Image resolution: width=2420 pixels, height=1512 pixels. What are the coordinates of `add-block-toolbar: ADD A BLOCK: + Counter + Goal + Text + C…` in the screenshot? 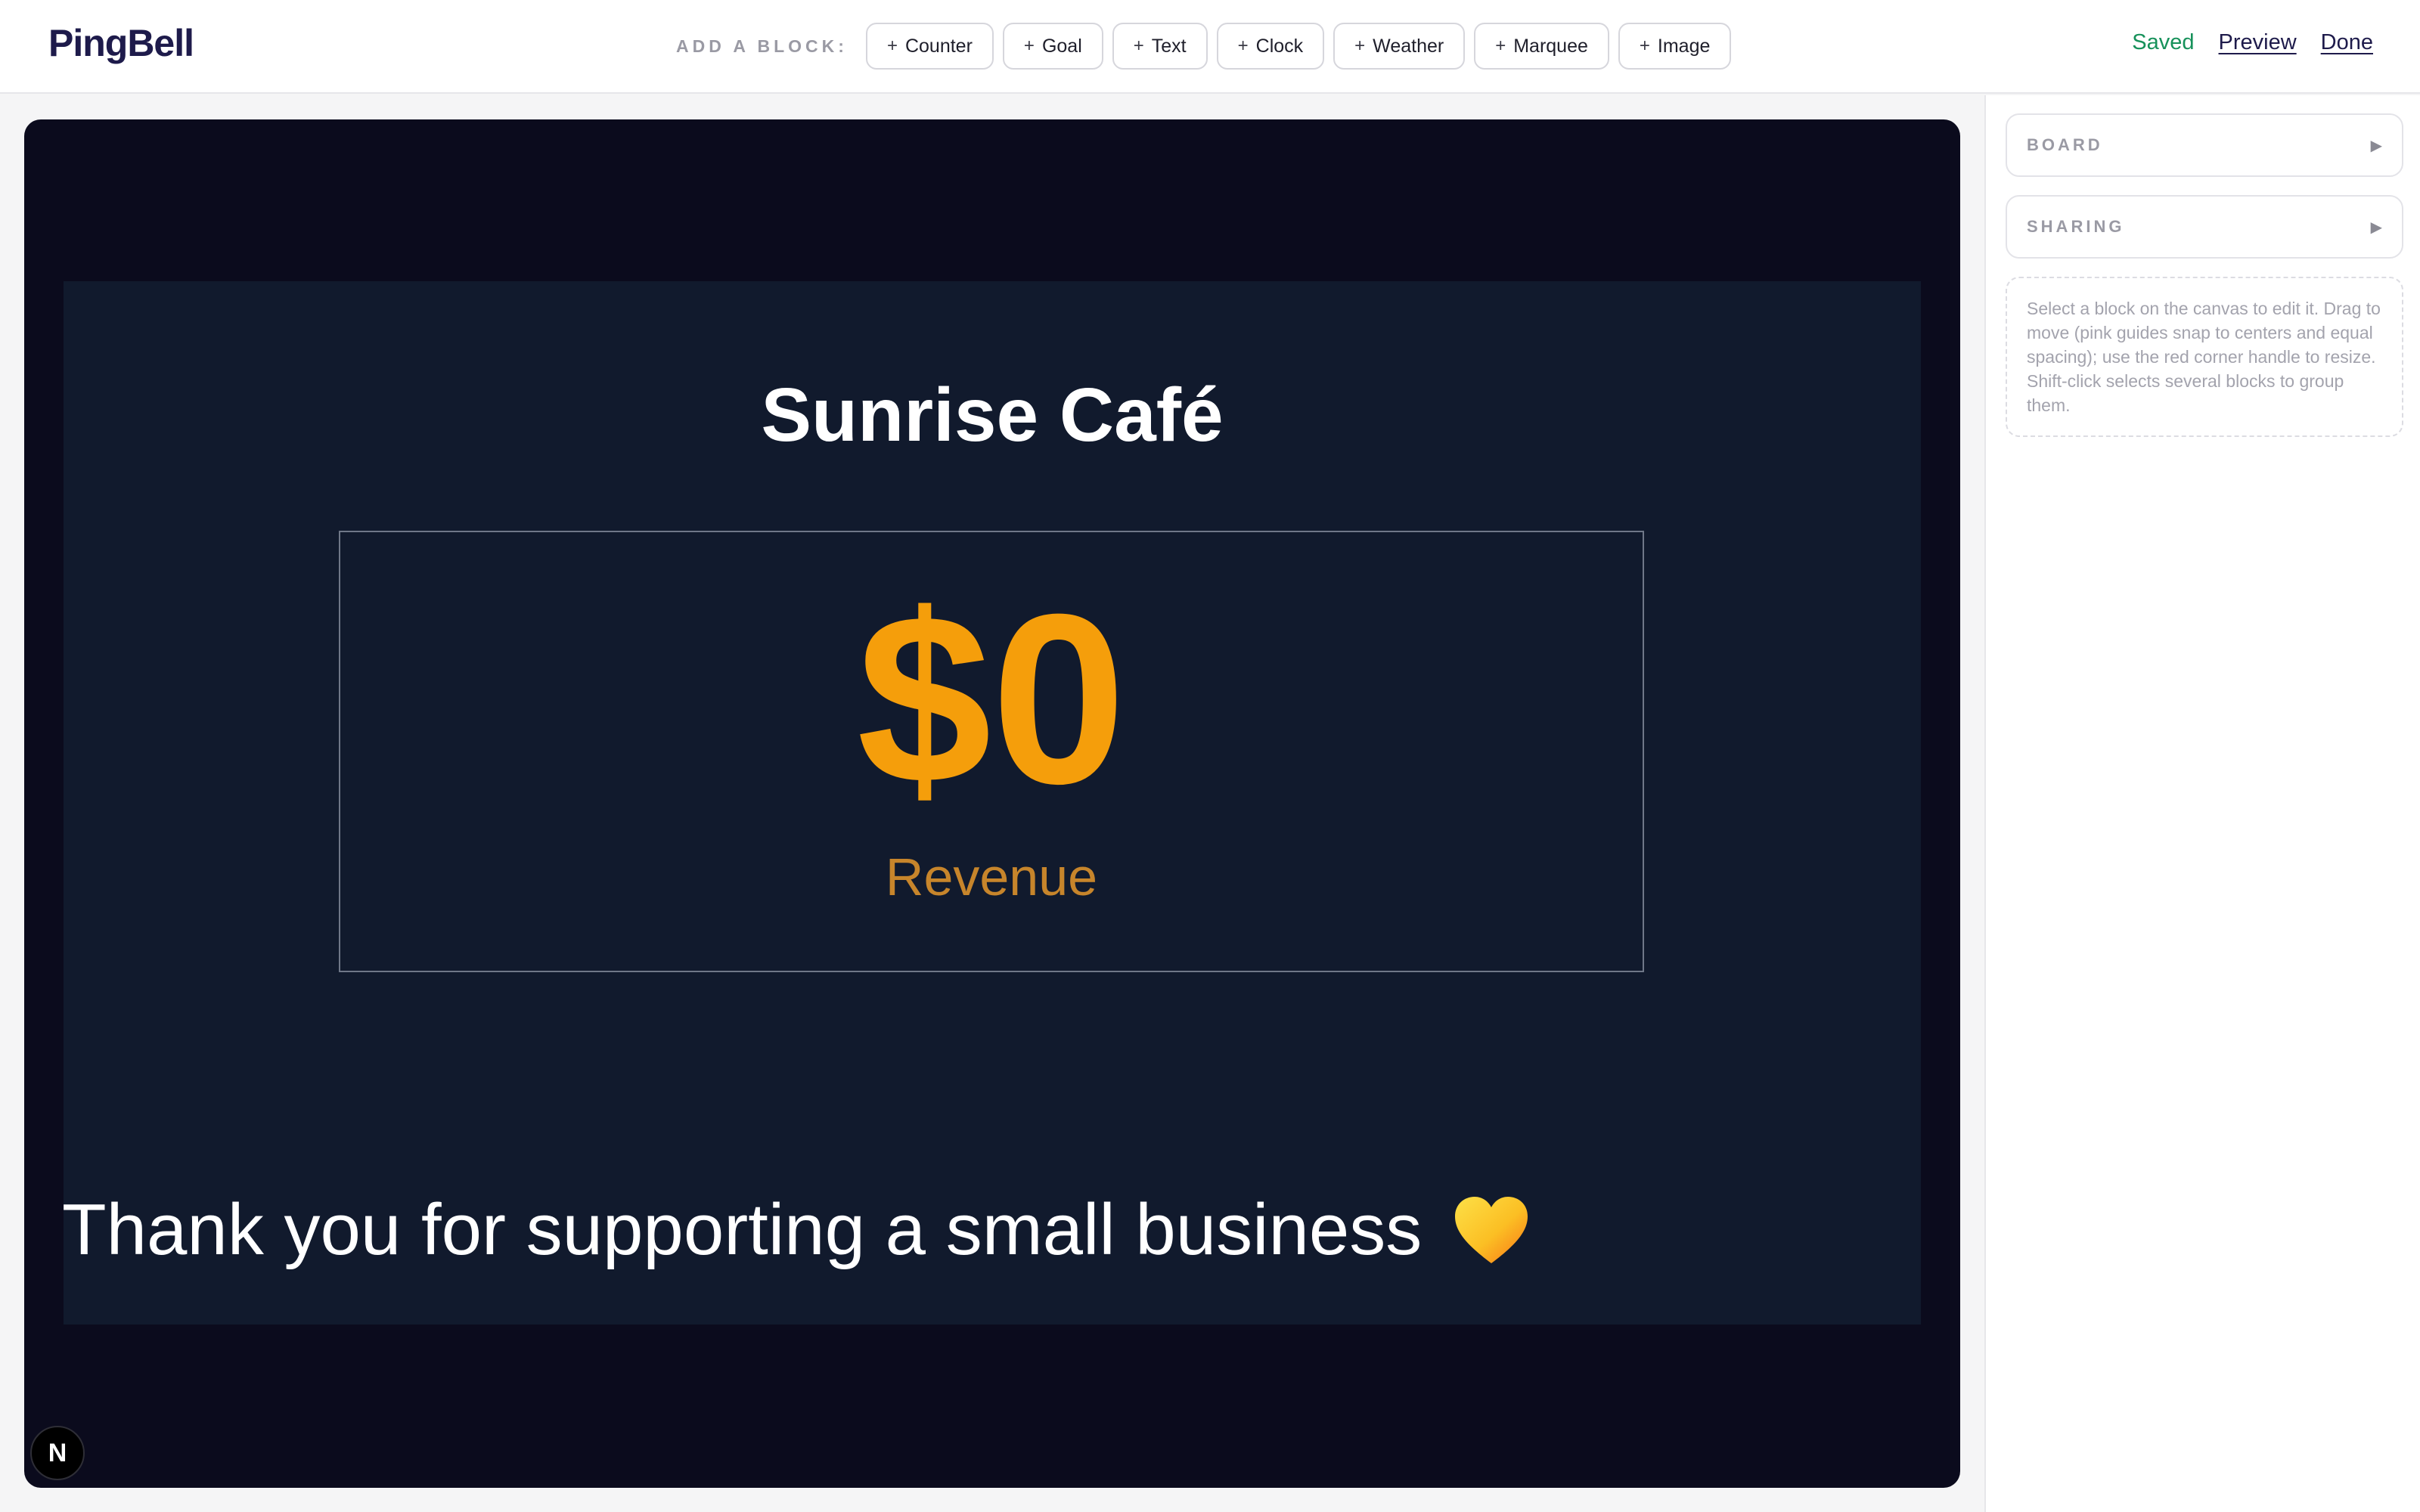 It's located at (1208, 46).